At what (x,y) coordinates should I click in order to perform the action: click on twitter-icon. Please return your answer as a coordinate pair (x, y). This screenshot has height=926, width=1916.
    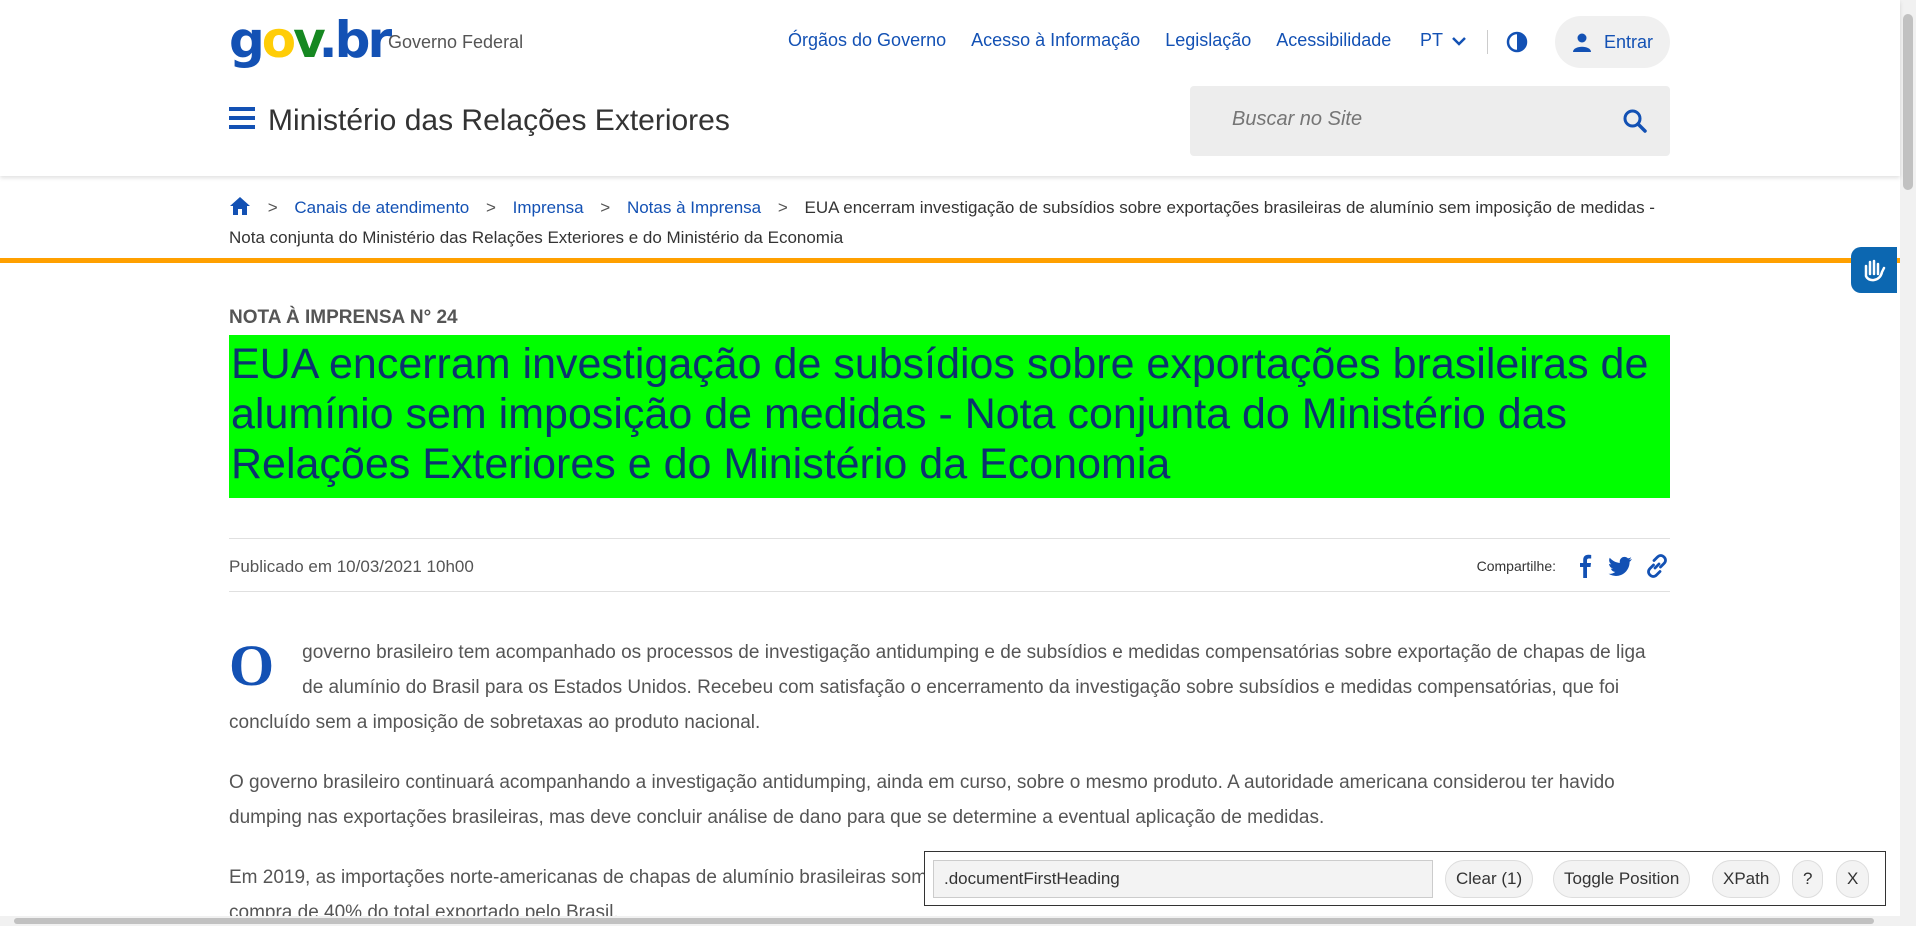
    Looking at the image, I should click on (1621, 566).